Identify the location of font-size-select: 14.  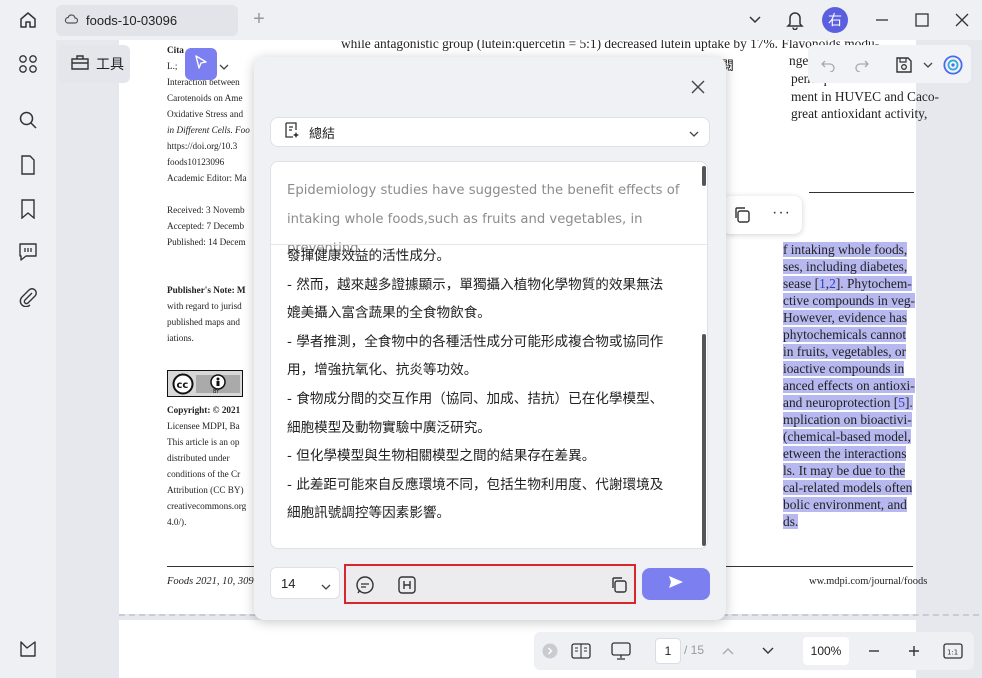
(305, 583).